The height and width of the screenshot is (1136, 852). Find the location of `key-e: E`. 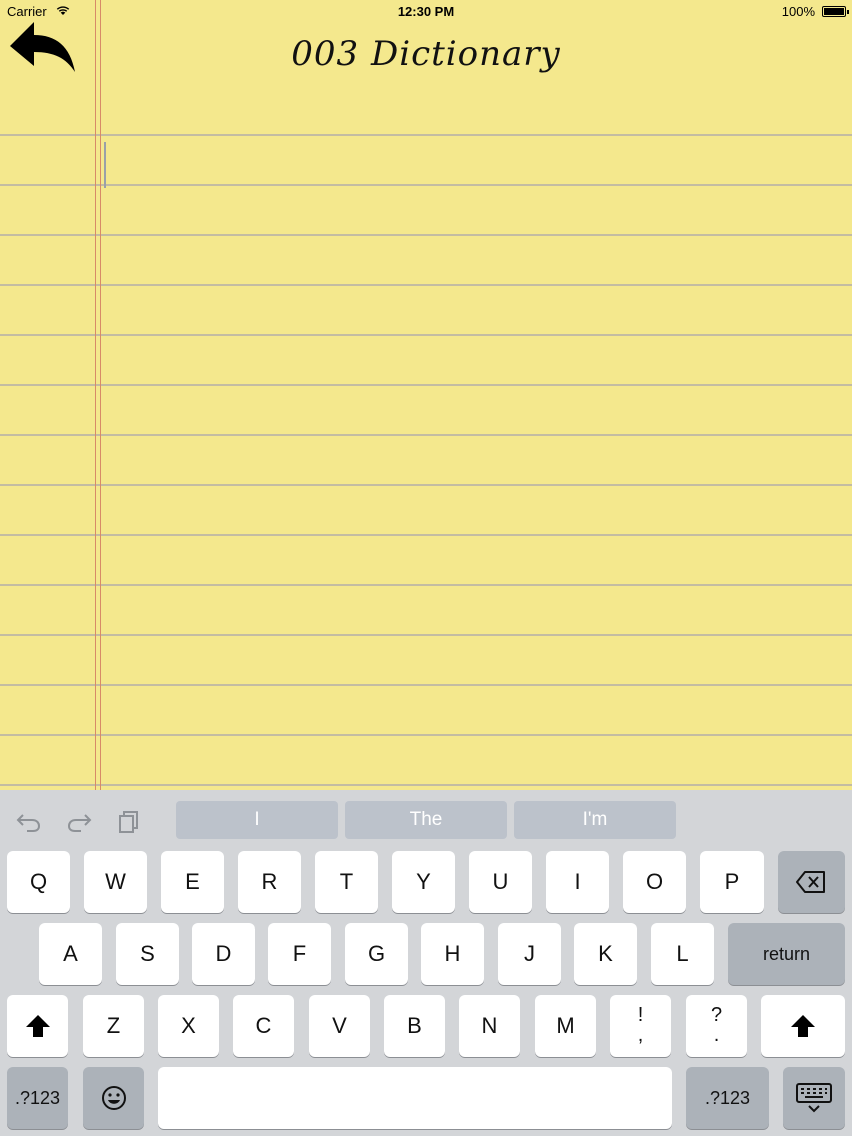

key-e: E is located at coordinates (192, 882).